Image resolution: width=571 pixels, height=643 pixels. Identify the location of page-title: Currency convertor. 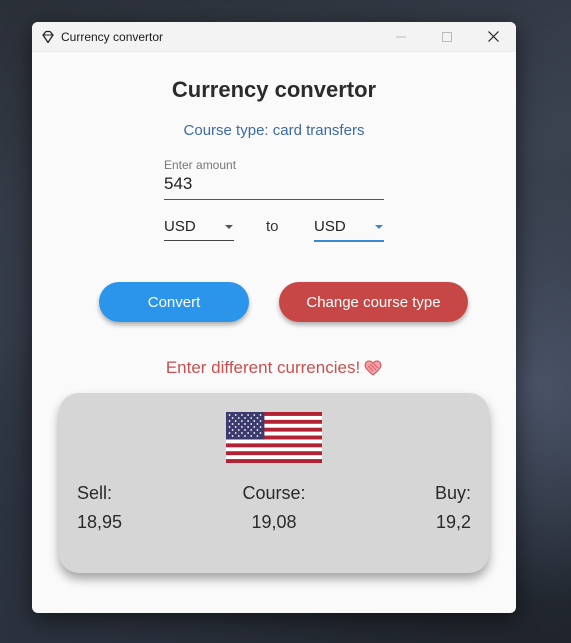
(274, 89).